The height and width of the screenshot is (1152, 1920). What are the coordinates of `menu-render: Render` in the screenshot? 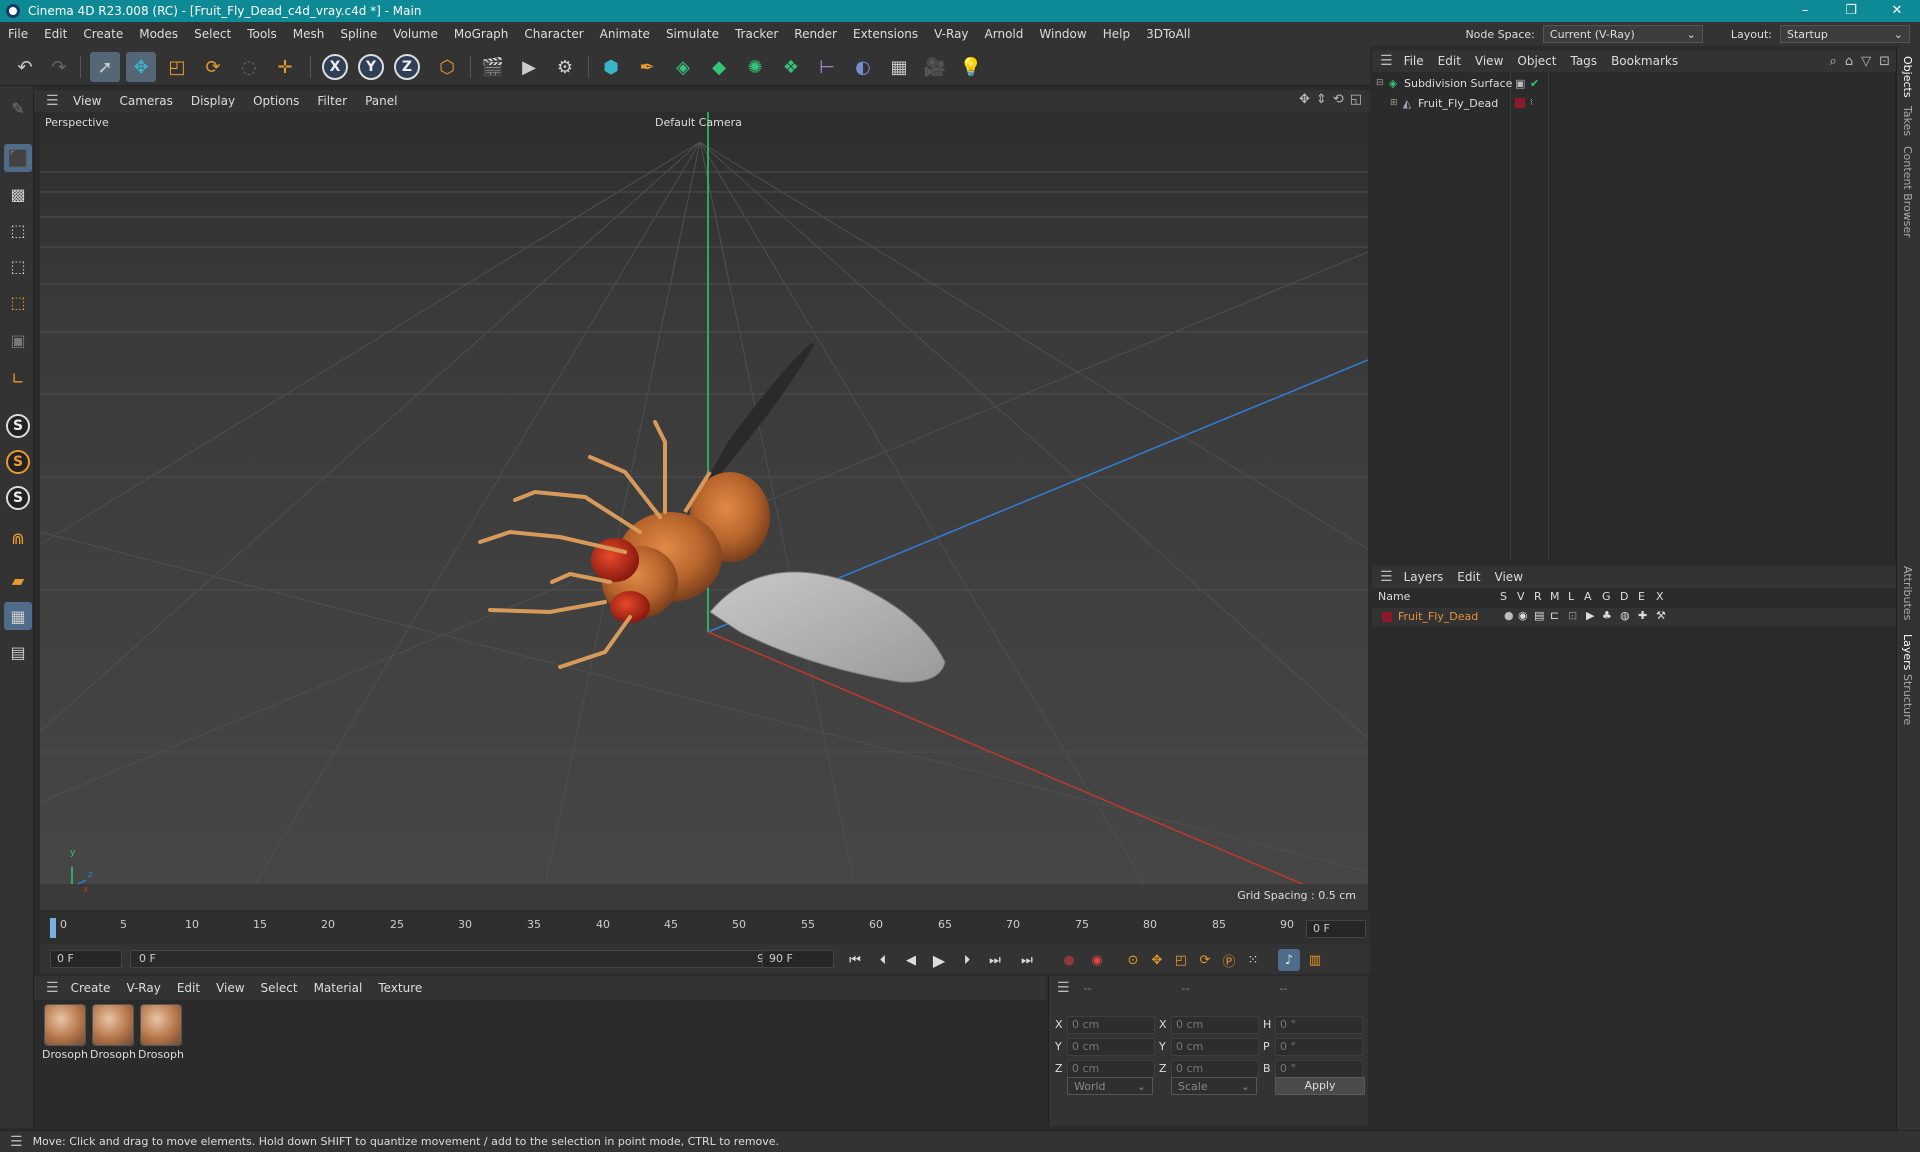 It's located at (815, 34).